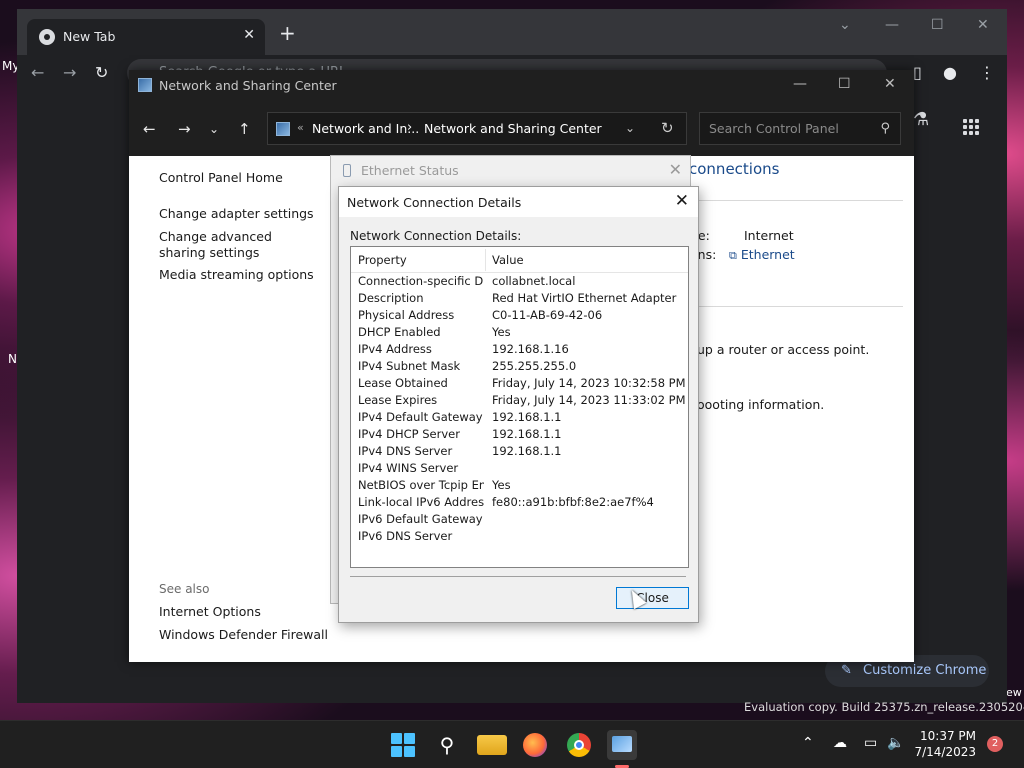 The width and height of the screenshot is (1024, 768). I want to click on dialog-title: Network Connection Details, so click(434, 202).